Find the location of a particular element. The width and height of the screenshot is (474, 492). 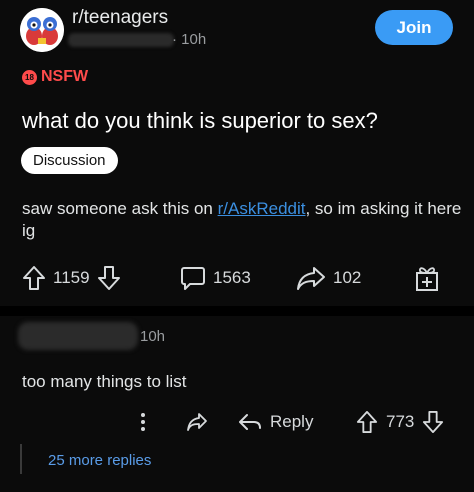

comments-button: 1563 is located at coordinates (215, 278).